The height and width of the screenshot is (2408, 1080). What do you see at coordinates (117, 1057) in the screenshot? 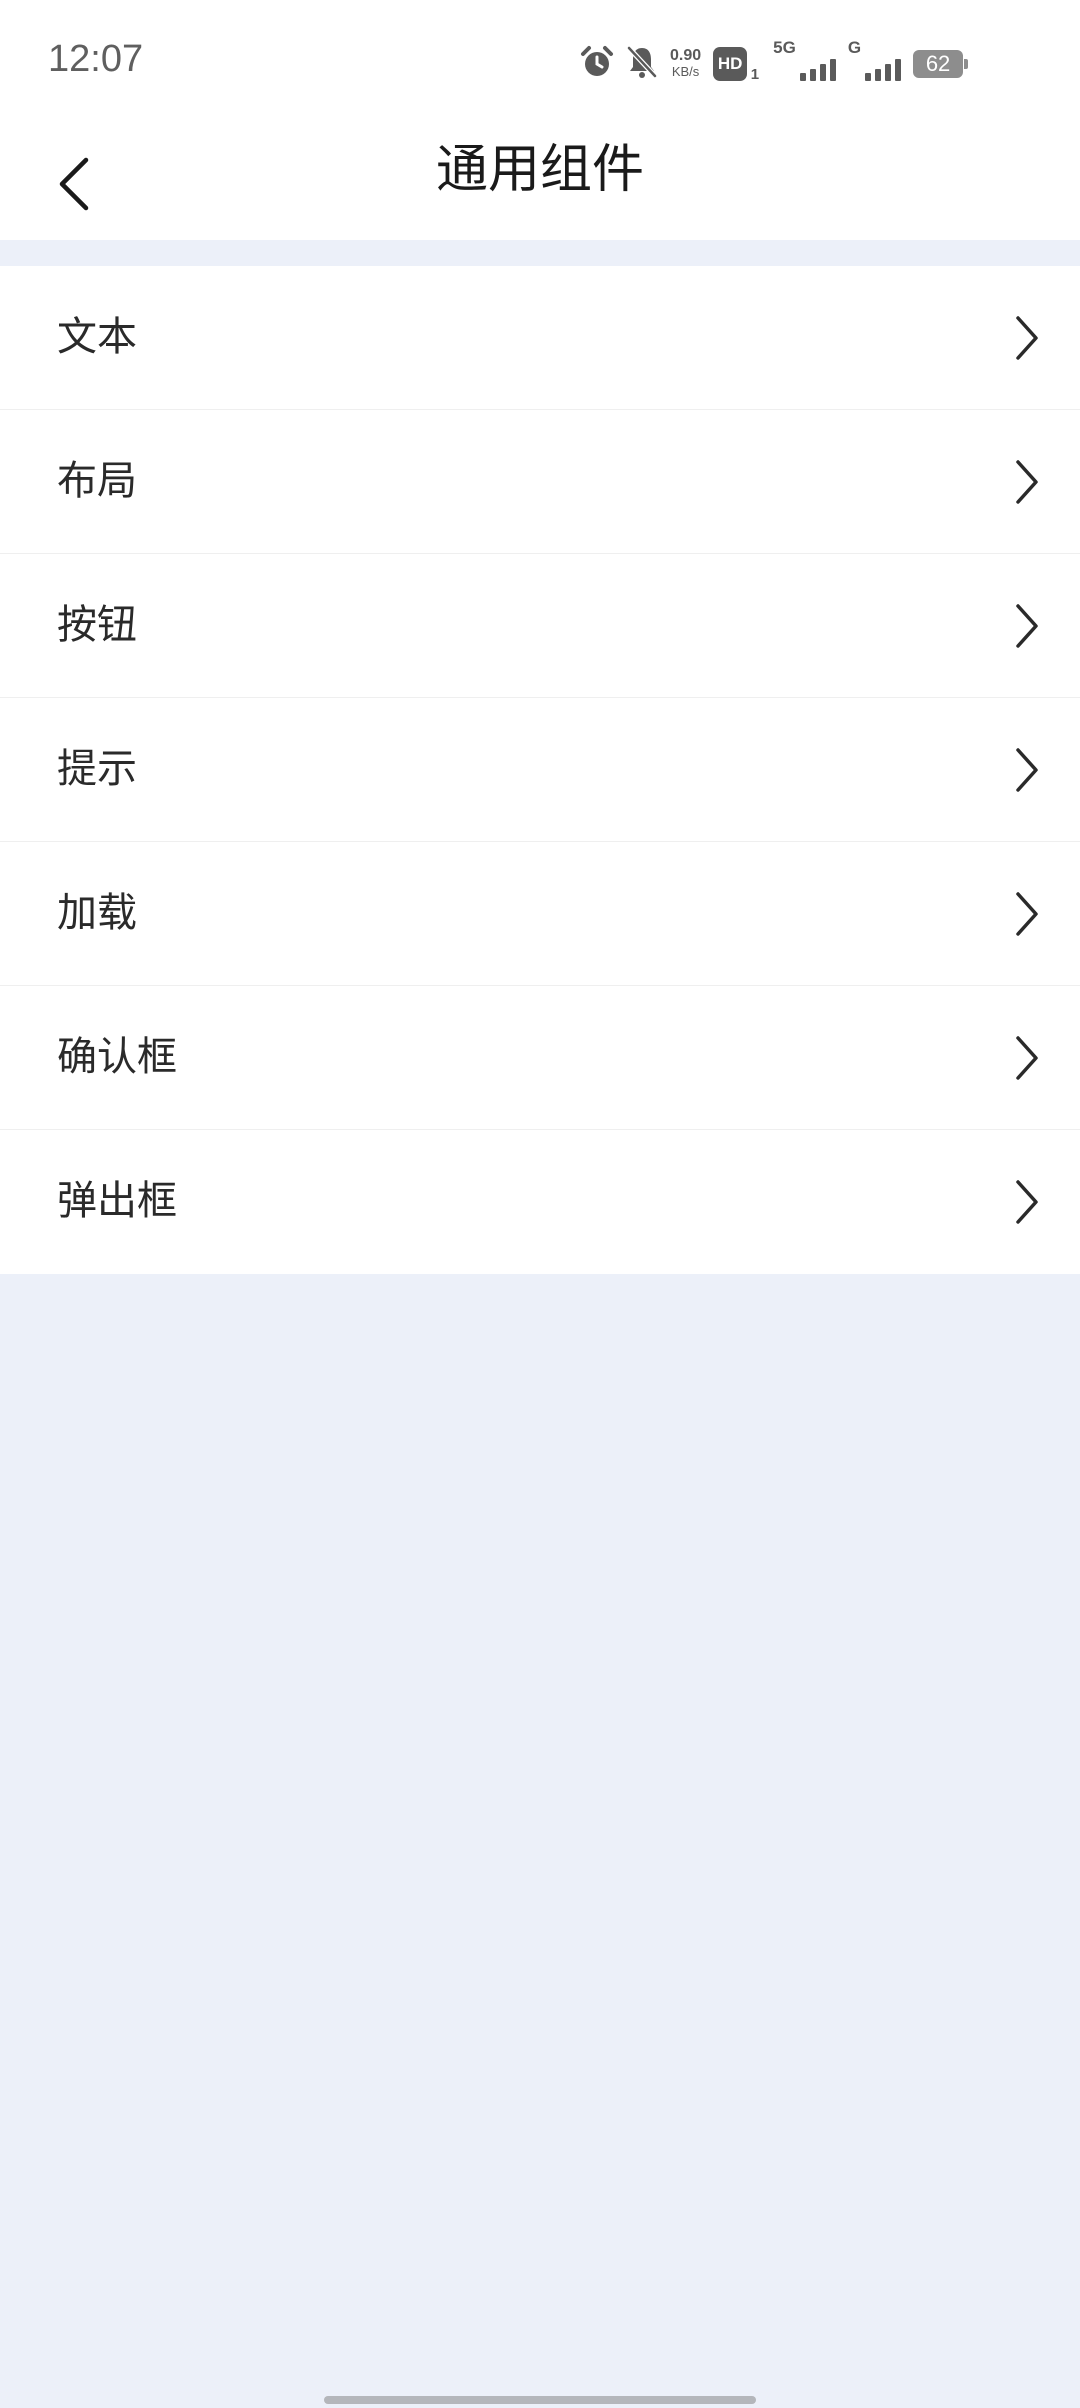
I see `menu-item-label: 确认框` at bounding box center [117, 1057].